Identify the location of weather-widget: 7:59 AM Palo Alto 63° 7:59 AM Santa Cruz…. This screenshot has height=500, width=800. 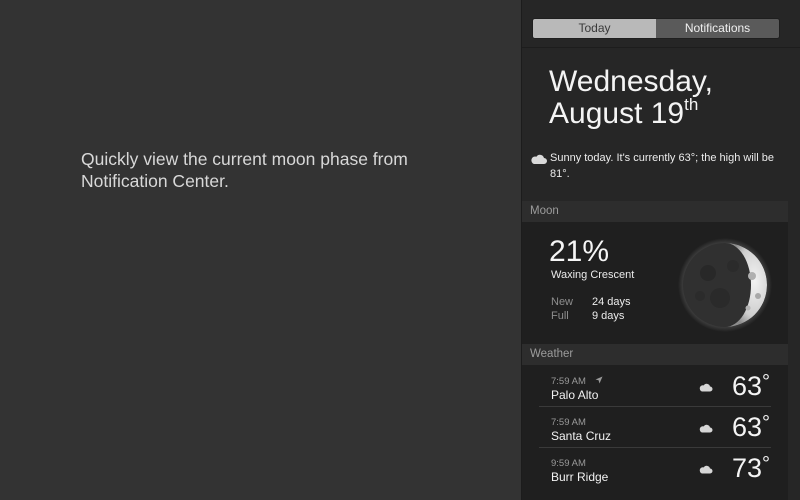
(655, 432).